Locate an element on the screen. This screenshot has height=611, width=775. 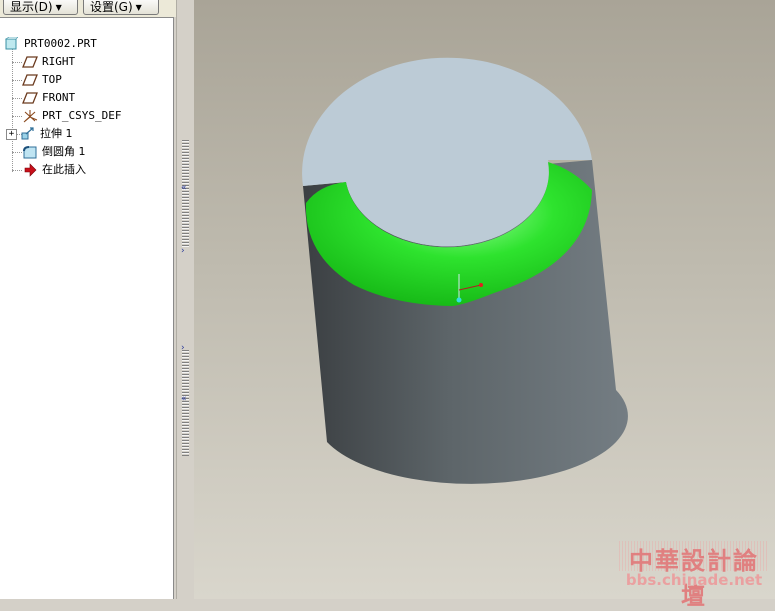
triad-origin is located at coordinates (459, 300).